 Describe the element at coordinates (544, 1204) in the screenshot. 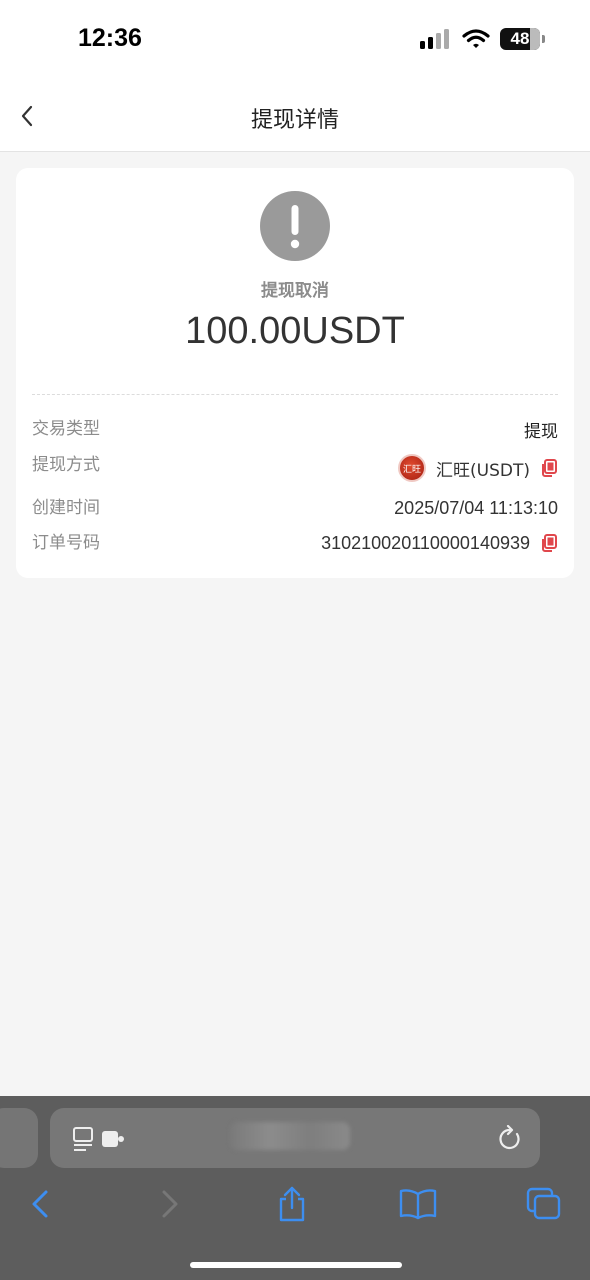

I see `tabs-icon` at that location.